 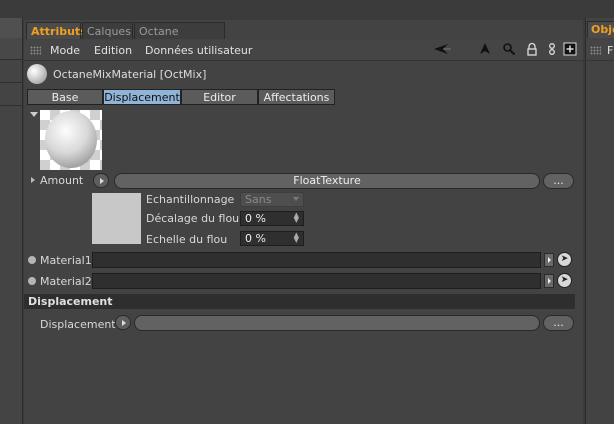 What do you see at coordinates (255, 238) in the screenshot?
I see `blur-scale-value: 0 %` at bounding box center [255, 238].